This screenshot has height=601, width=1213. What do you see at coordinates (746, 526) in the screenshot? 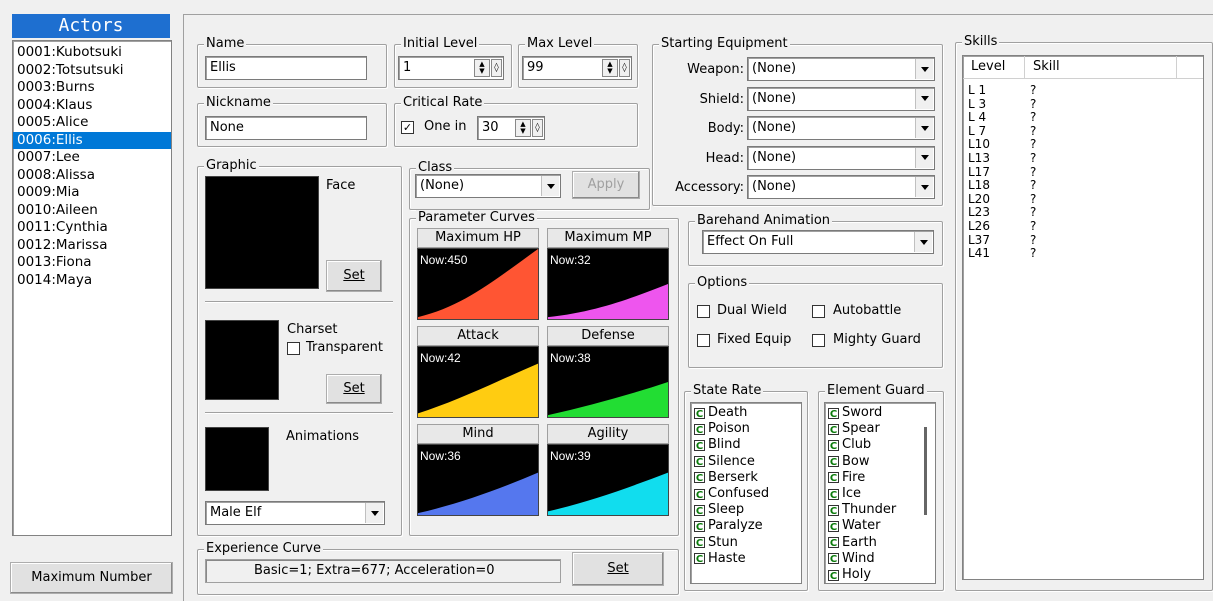
I see `state-rate-item: C Paralyze` at bounding box center [746, 526].